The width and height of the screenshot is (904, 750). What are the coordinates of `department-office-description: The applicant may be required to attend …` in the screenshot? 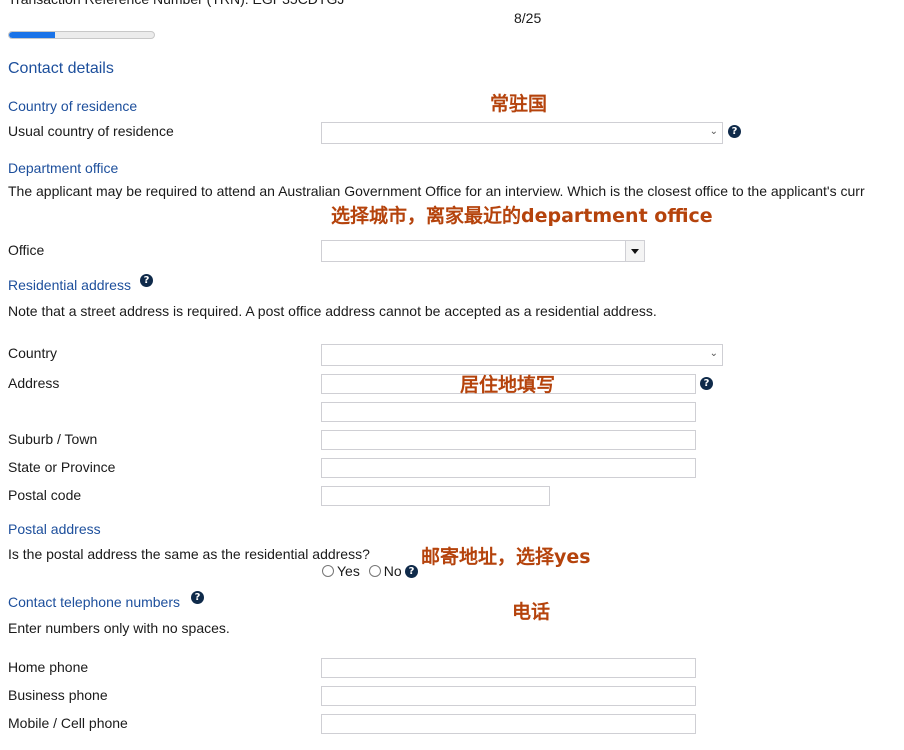 It's located at (436, 191).